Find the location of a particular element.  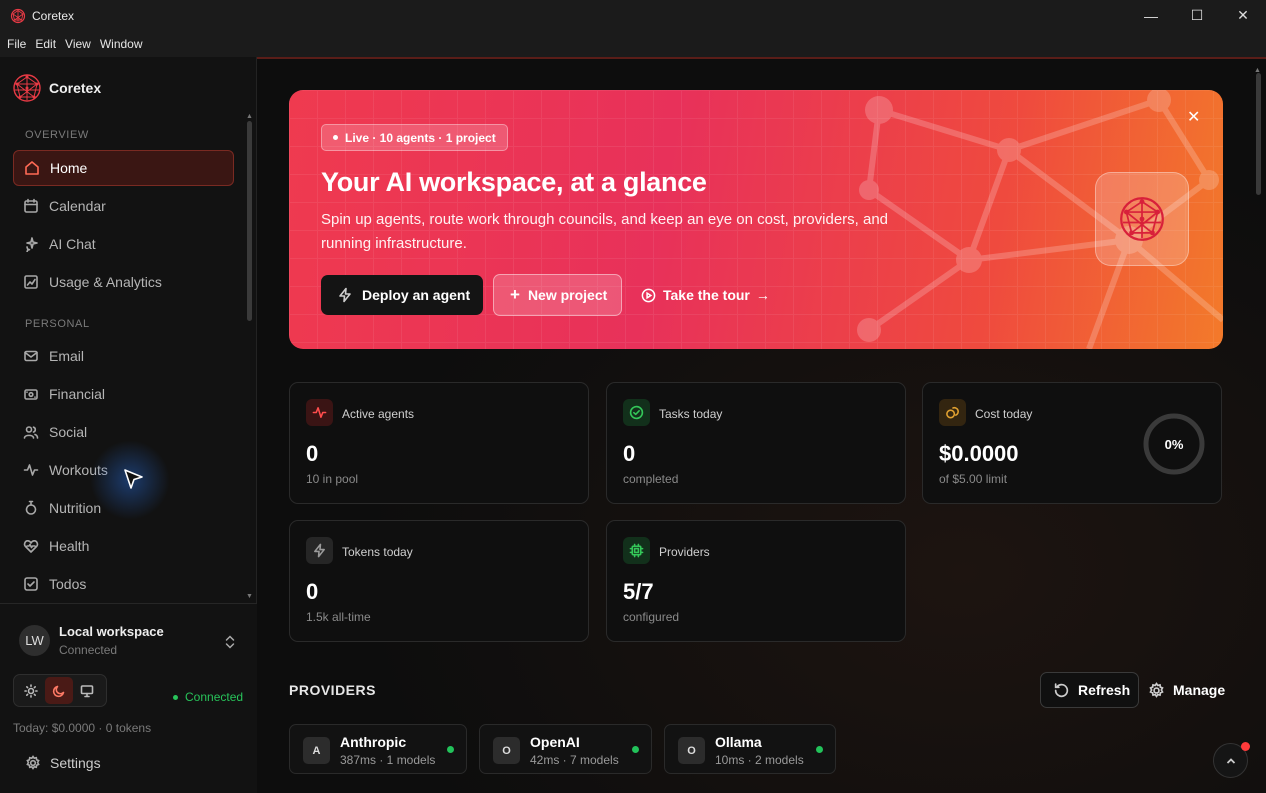

manage-button: Manage is located at coordinates (1186, 690).